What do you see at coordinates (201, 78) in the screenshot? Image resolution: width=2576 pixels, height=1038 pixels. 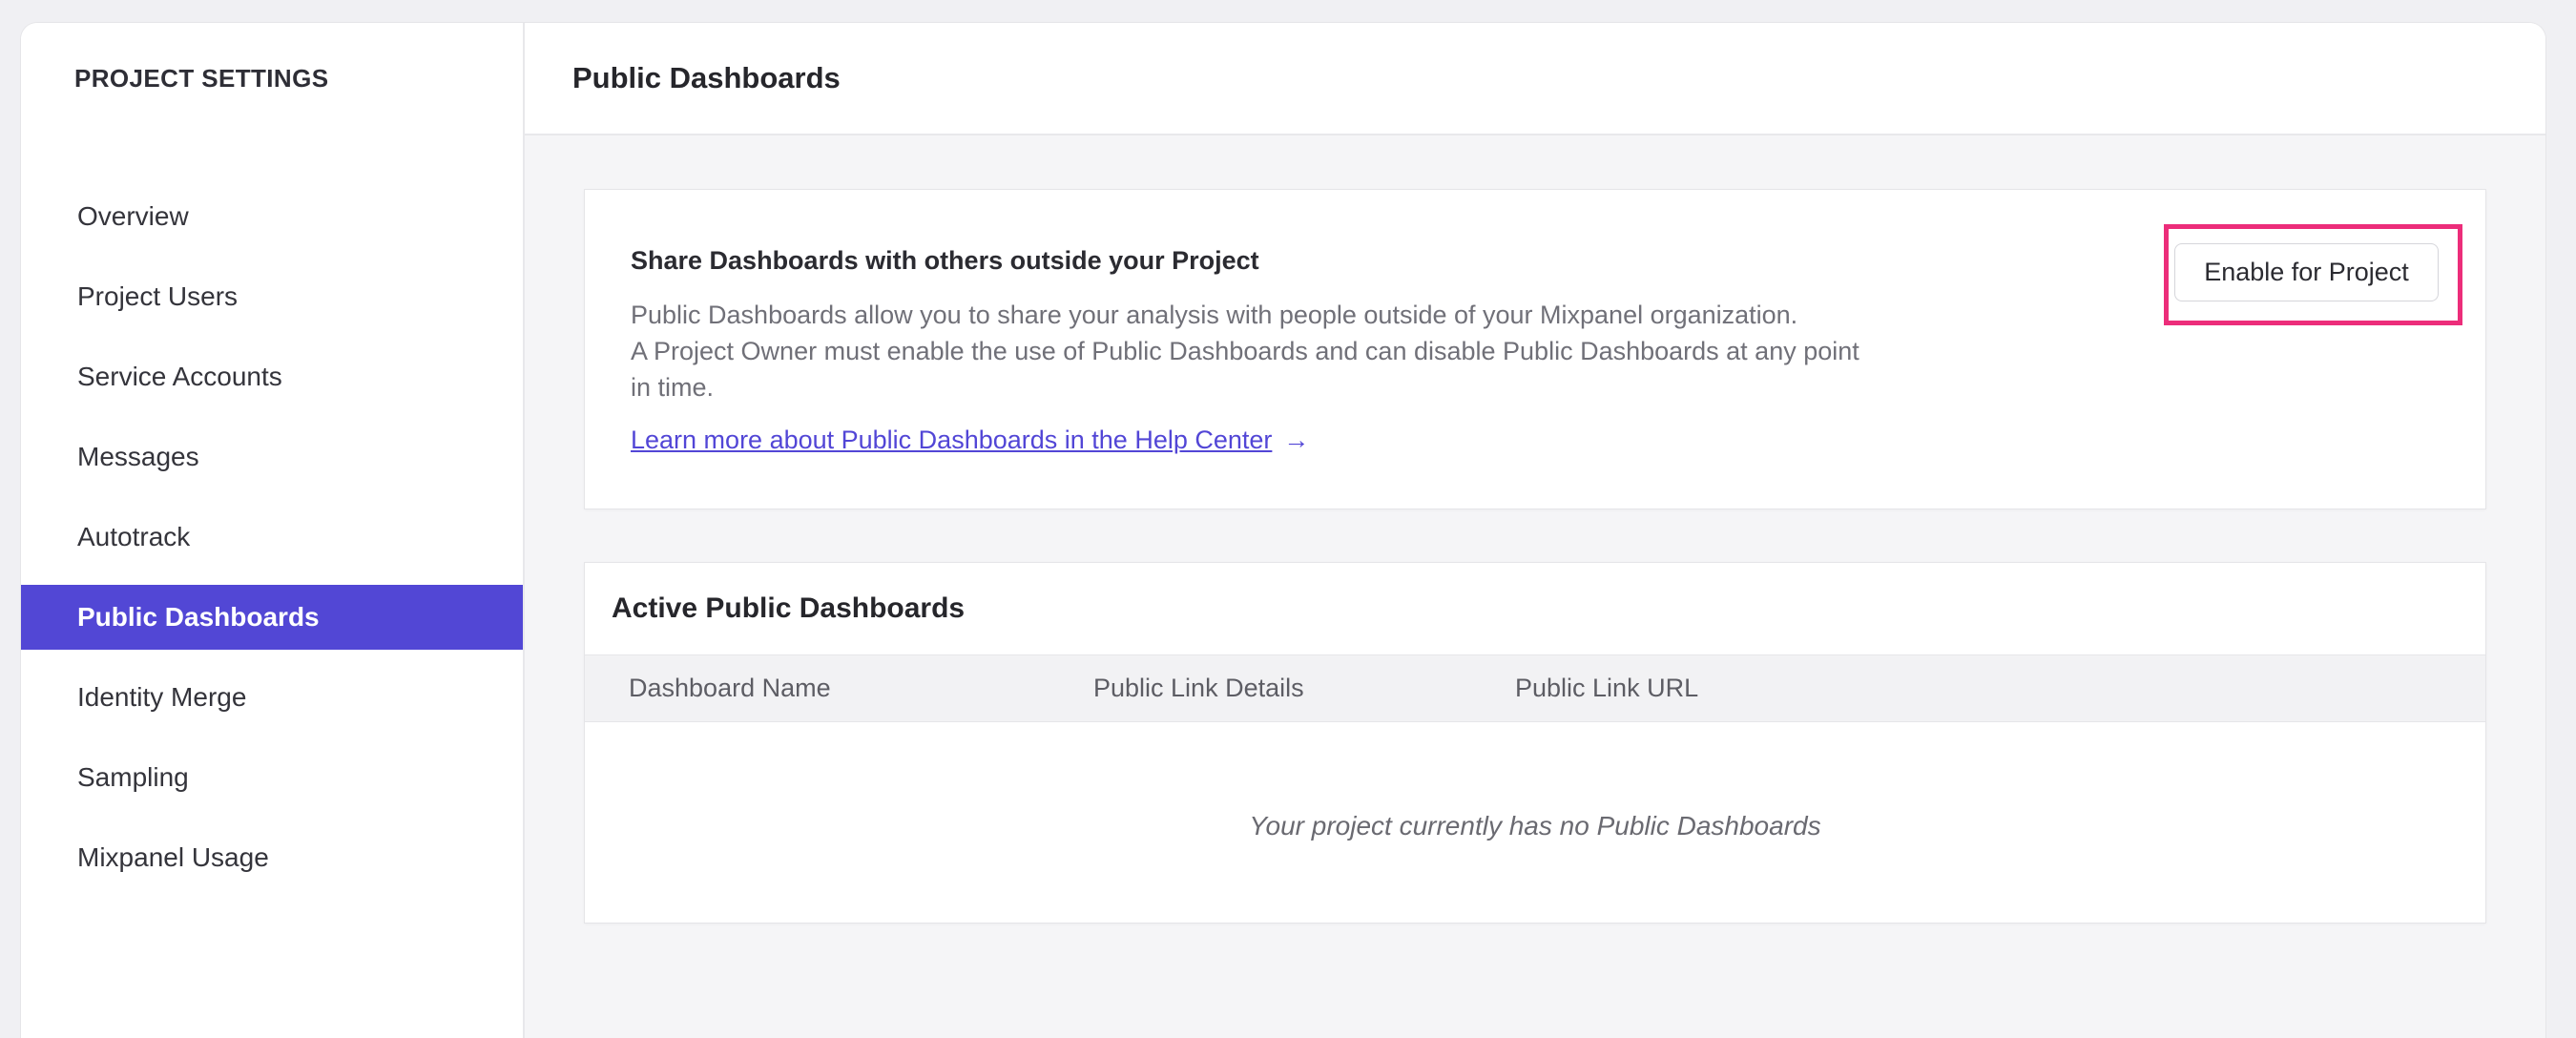 I see `sidebar-title: PROJECT SETTINGS` at bounding box center [201, 78].